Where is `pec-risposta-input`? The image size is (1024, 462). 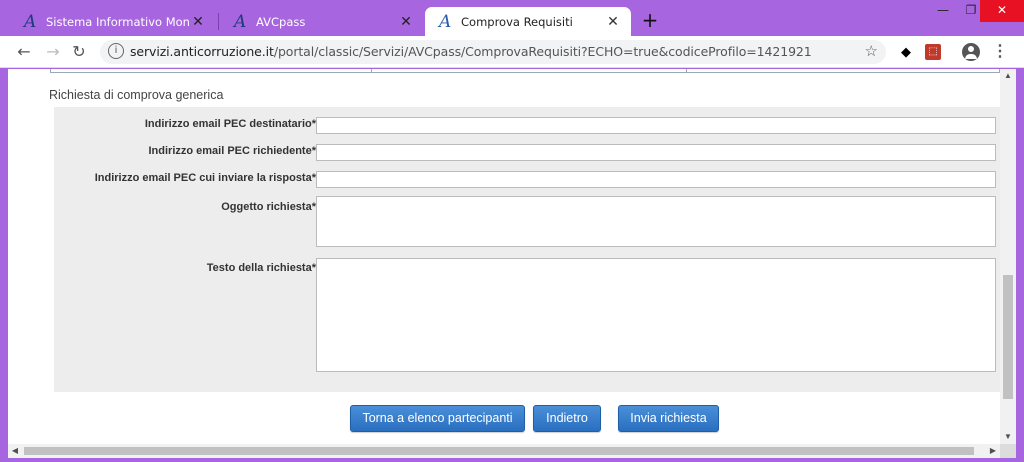
pec-risposta-input is located at coordinates (656, 179).